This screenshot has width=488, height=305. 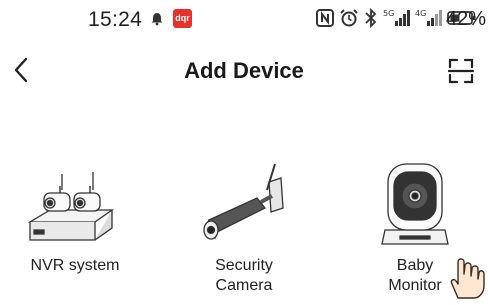 What do you see at coordinates (182, 18) in the screenshot?
I see `app-notification-badge: dqr` at bounding box center [182, 18].